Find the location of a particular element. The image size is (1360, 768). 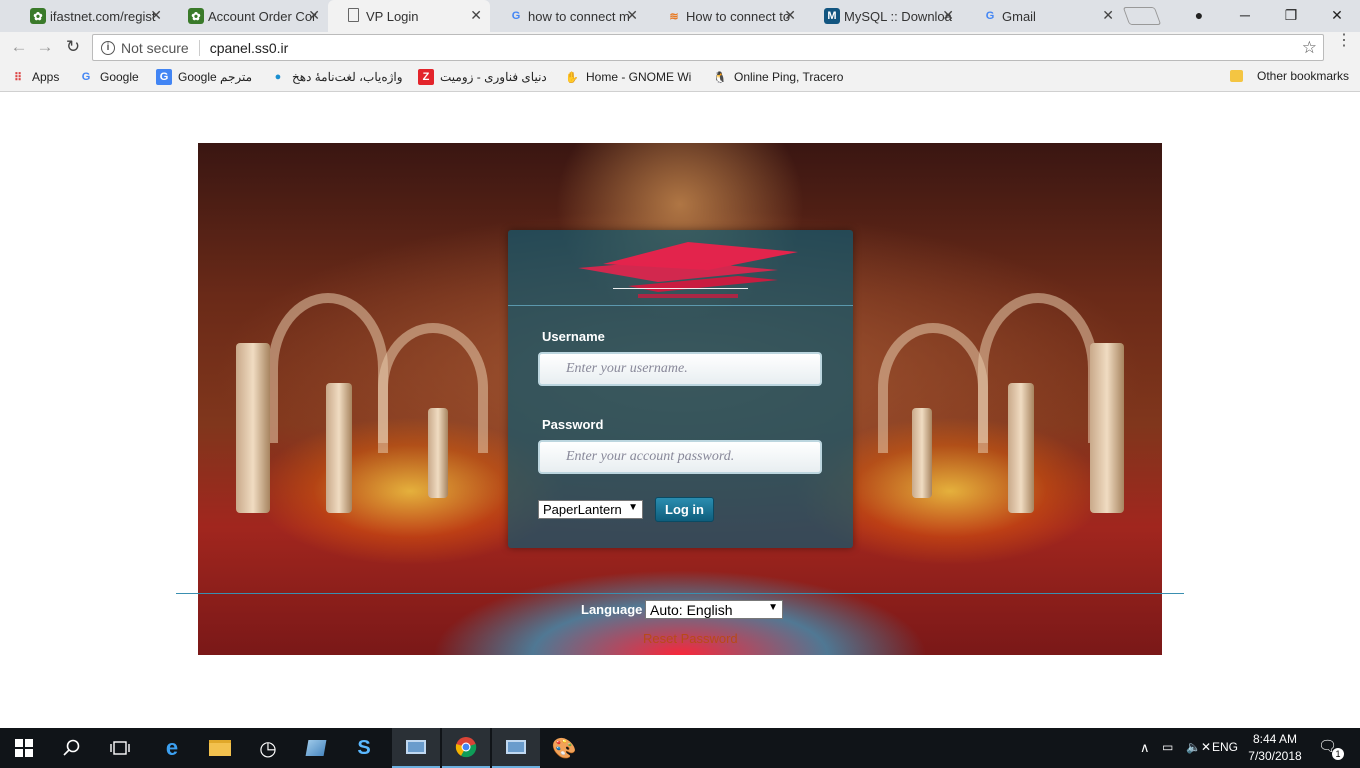

bookmark-online-ping: 🐧 Online Ping, Tracero is located at coordinates (781, 77).